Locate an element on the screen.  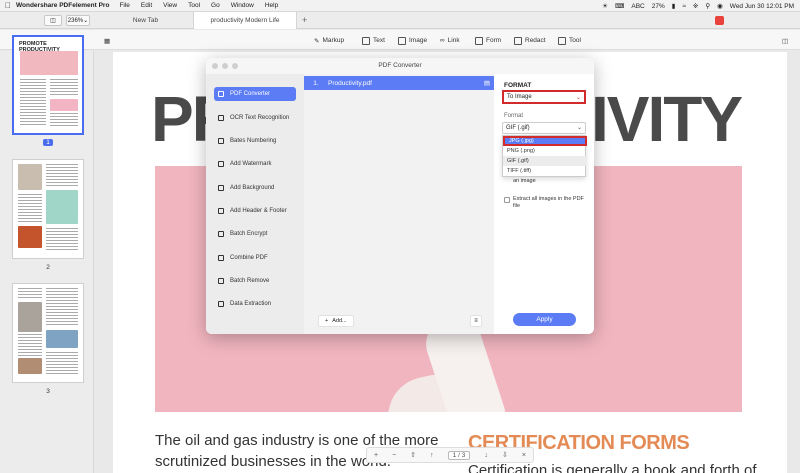
checkbox is located at coordinates (507, 200).